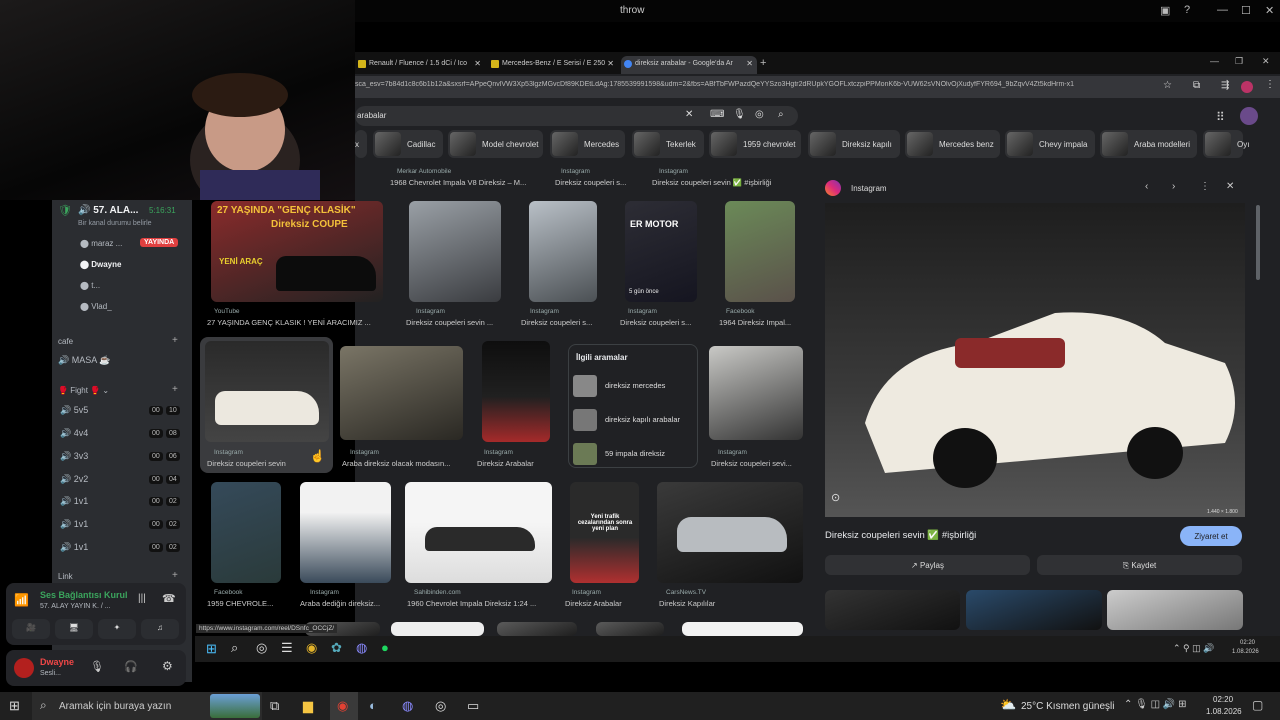 The image size is (1280, 720). Describe the element at coordinates (1270, 84) in the screenshot. I see `menu-icon: ⋮` at that location.